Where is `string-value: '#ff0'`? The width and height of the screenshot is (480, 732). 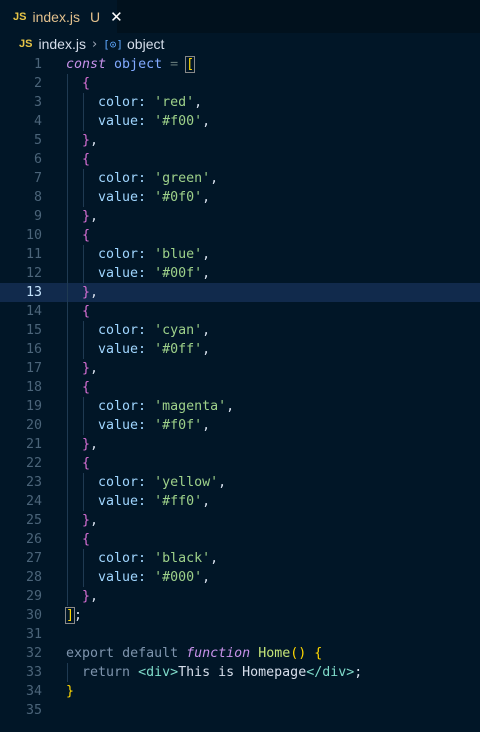
string-value: '#ff0' is located at coordinates (178, 501).